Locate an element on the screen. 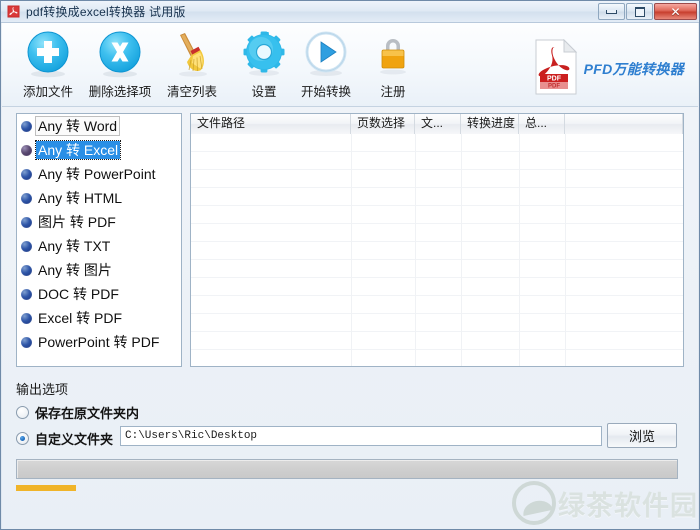 The height and width of the screenshot is (530, 700). conversion-type-item: Any 转 Word is located at coordinates (99, 126).